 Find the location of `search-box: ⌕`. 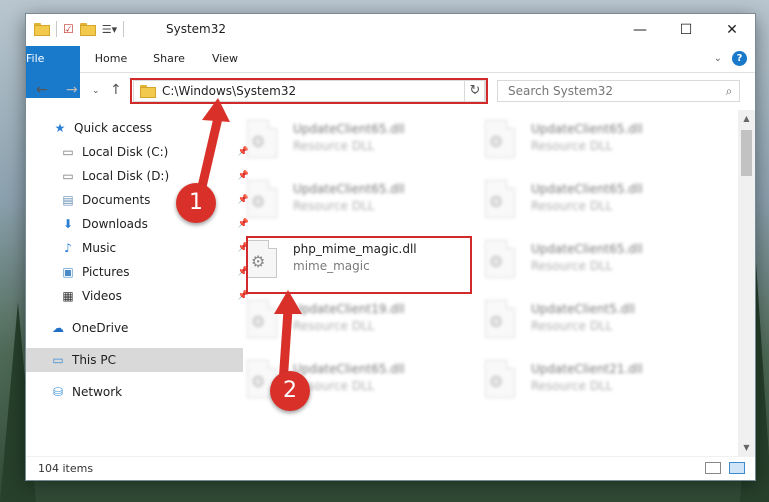

search-box: ⌕ is located at coordinates (618, 91).